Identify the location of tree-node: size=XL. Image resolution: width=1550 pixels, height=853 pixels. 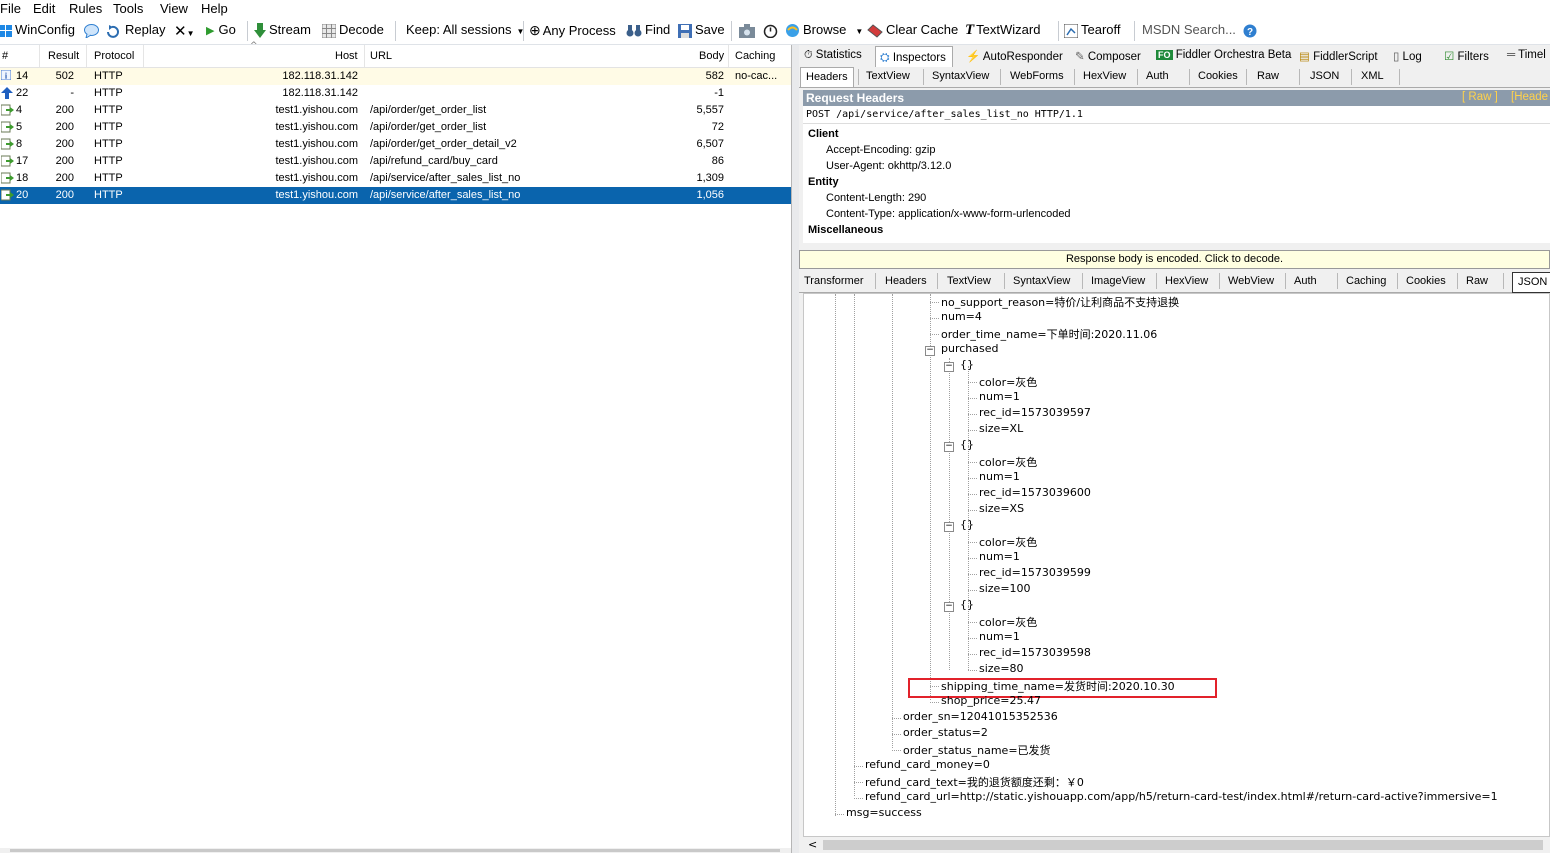
(1001, 428).